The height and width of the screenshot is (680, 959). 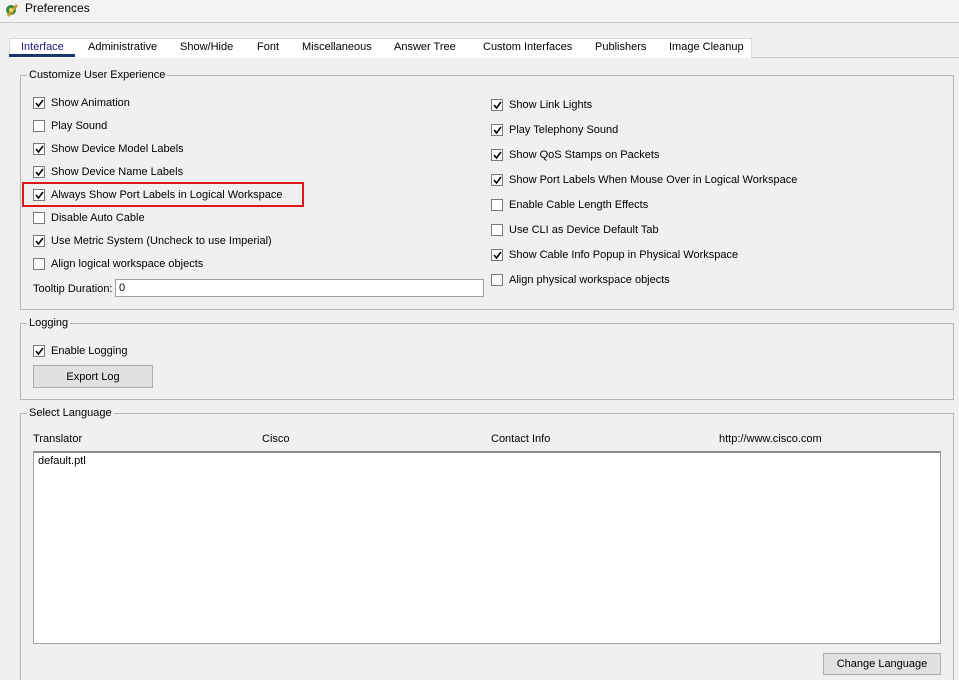 What do you see at coordinates (337, 49) in the screenshot?
I see `tab-miscellaneous: Miscellaneous` at bounding box center [337, 49].